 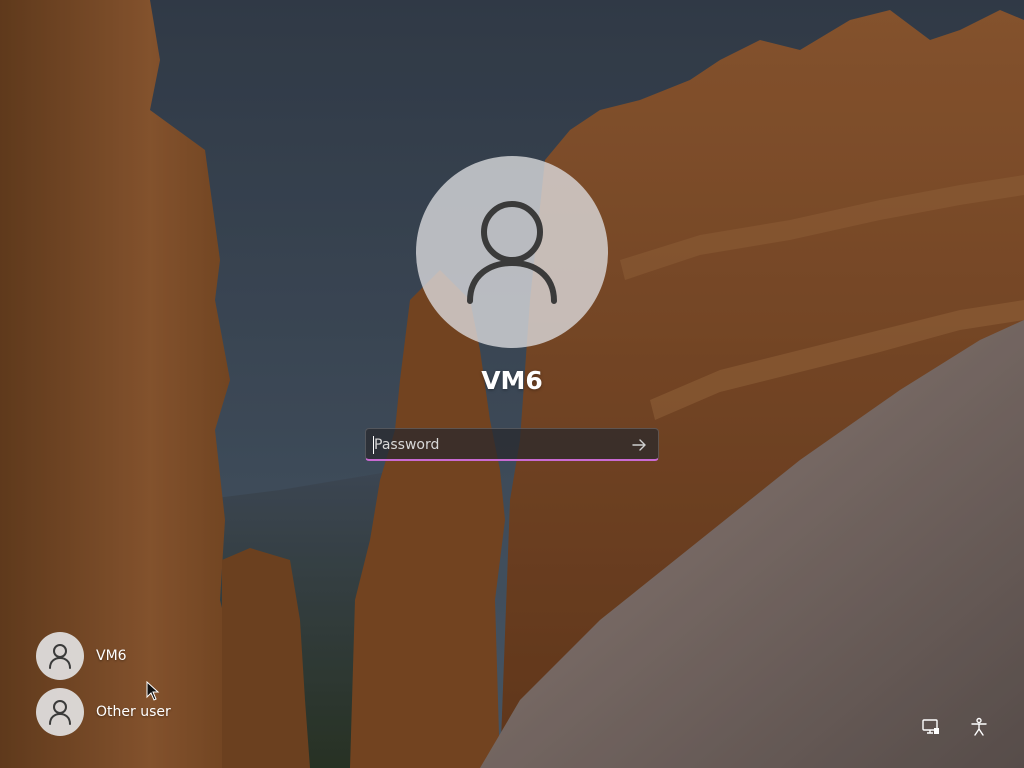 What do you see at coordinates (498, 445) in the screenshot?
I see `password-input` at bounding box center [498, 445].